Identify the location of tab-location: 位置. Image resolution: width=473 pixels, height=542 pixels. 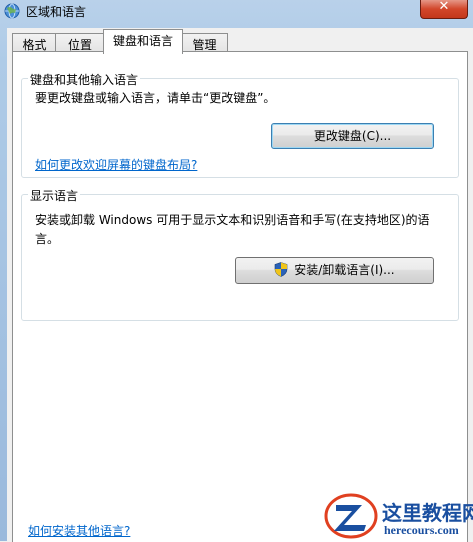
(80, 43).